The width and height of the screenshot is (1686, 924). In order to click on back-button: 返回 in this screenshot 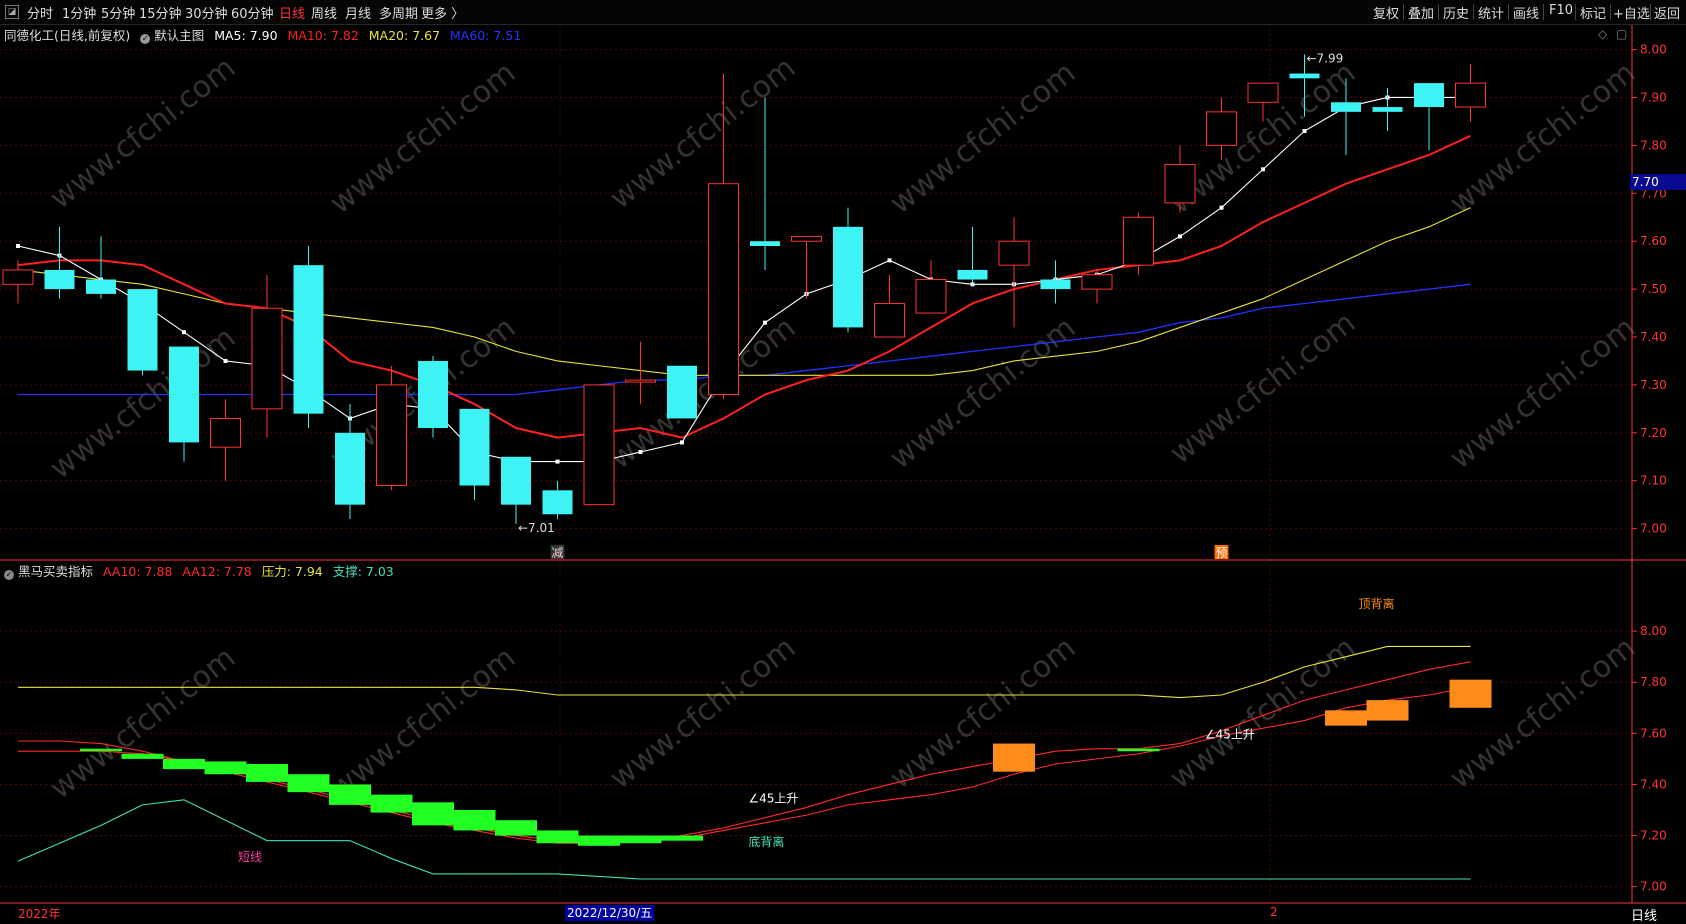, I will do `click(1667, 12)`.